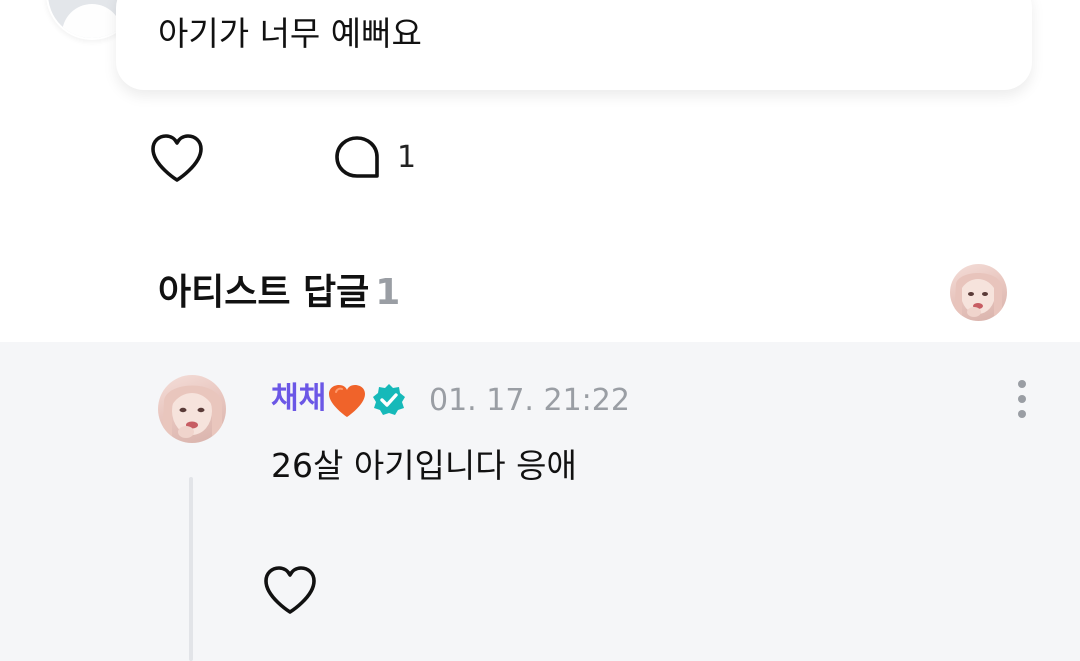 This screenshot has width=1080, height=661. I want to click on speech-bubble-icon, so click(357, 157).